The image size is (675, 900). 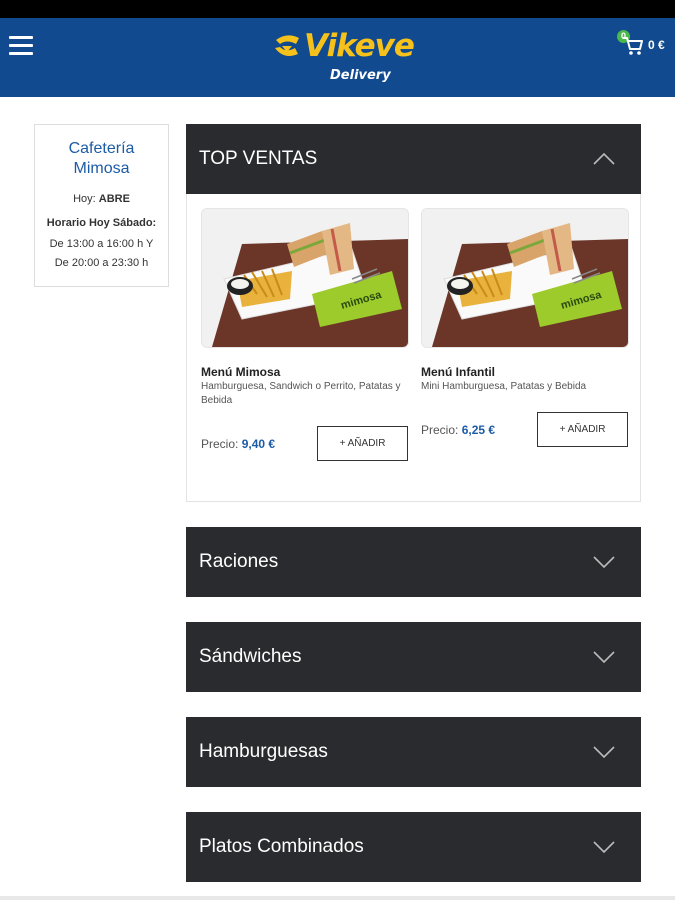 I want to click on product-price: Precio: 9,40 €, so click(x=238, y=444).